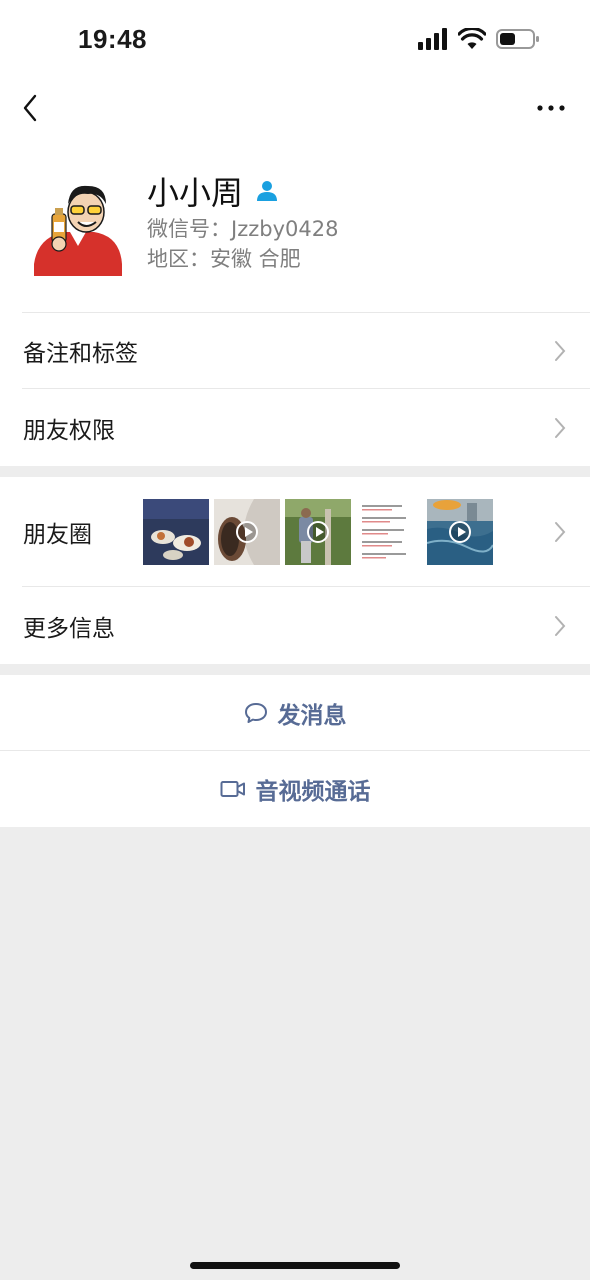  What do you see at coordinates (57, 535) in the screenshot?
I see `moments-label: 朋友圈` at bounding box center [57, 535].